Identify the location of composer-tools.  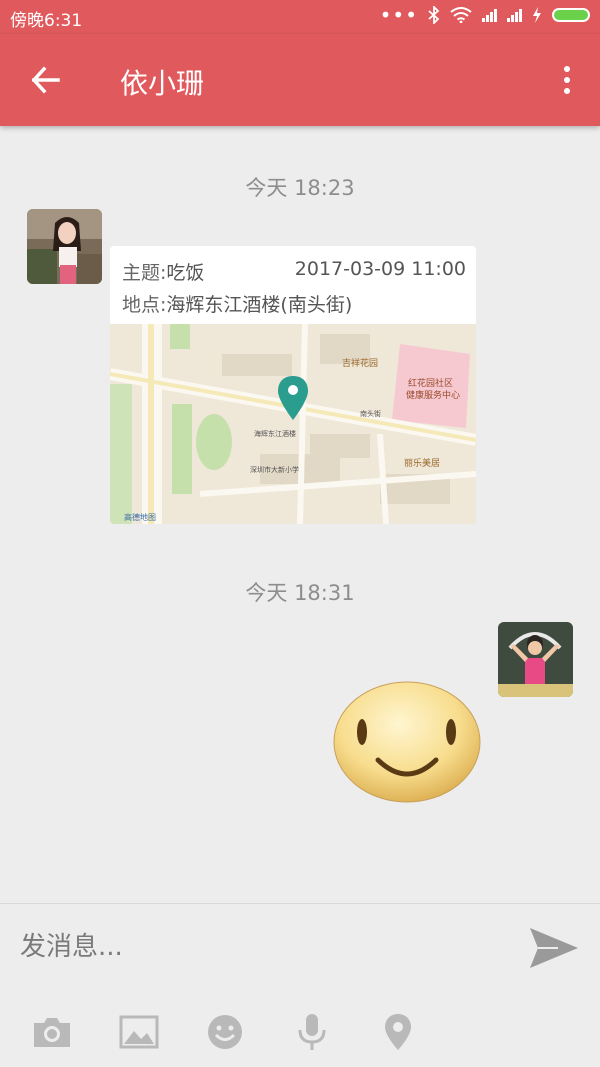
(300, 1031).